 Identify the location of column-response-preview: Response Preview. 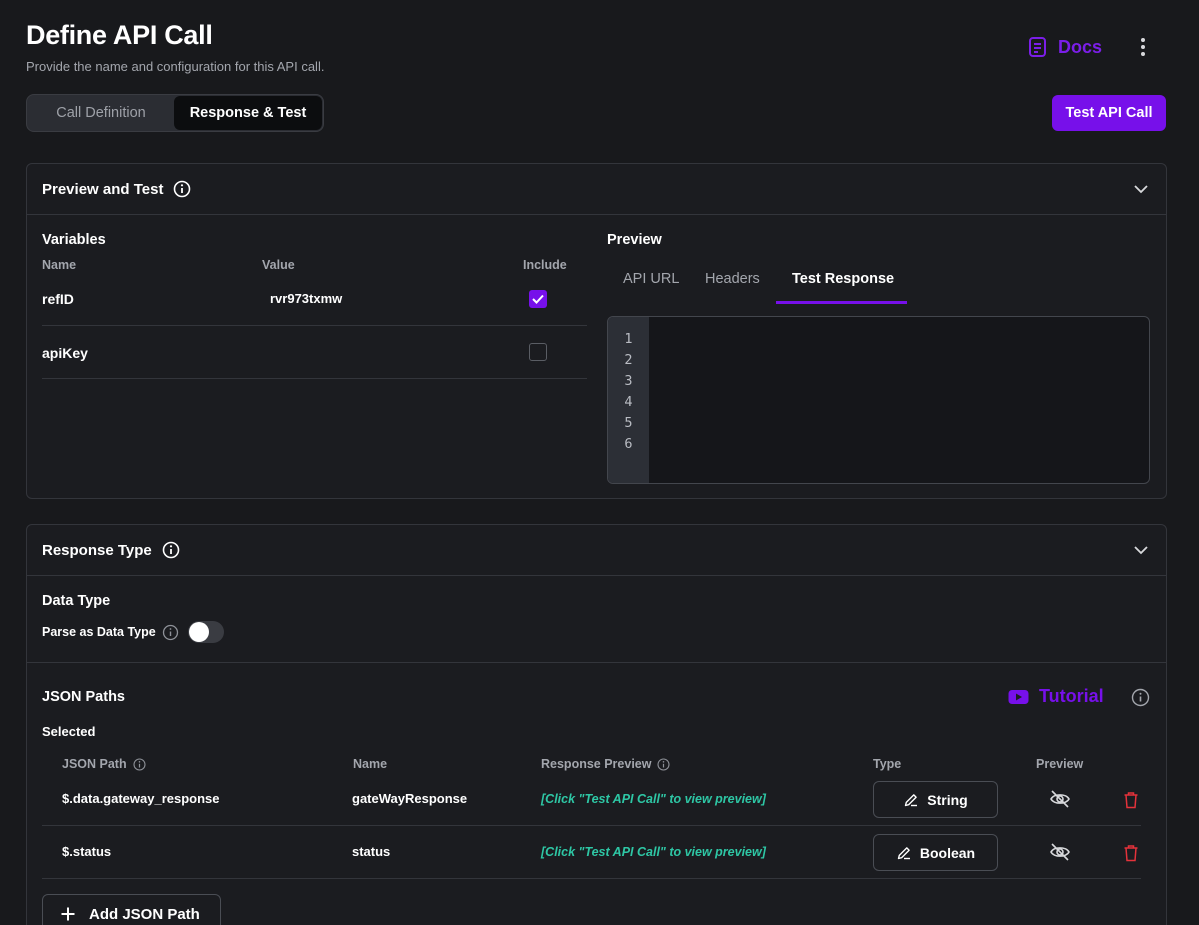
(606, 764).